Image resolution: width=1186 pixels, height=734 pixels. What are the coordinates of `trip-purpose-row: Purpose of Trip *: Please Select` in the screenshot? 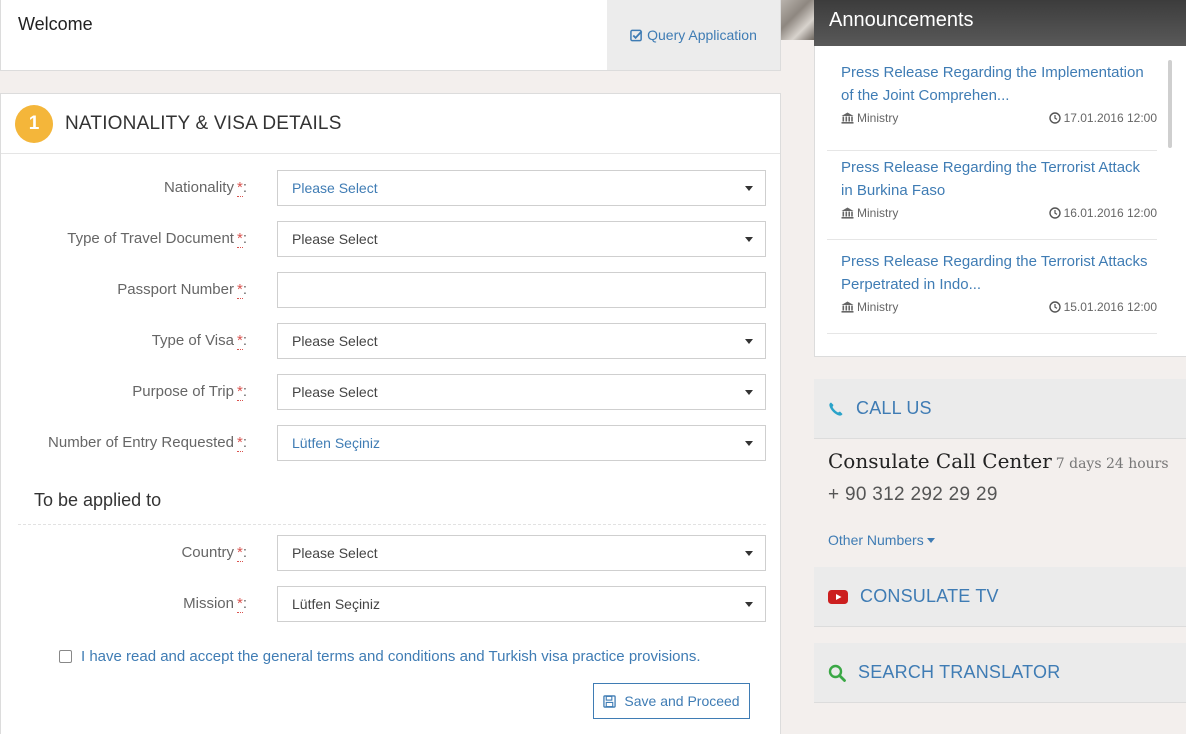 It's located at (391, 392).